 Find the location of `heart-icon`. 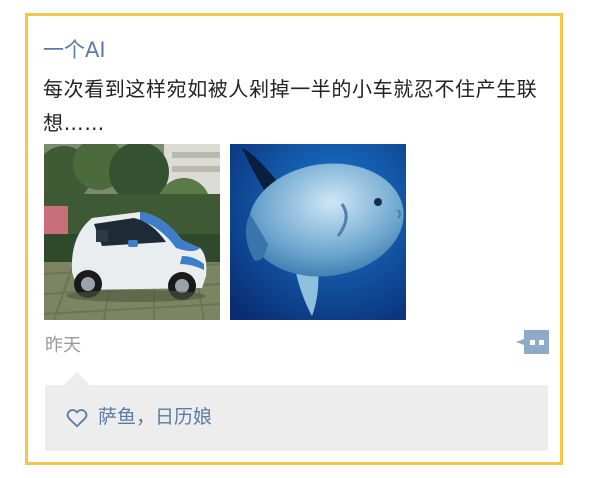

heart-icon is located at coordinates (77, 418).